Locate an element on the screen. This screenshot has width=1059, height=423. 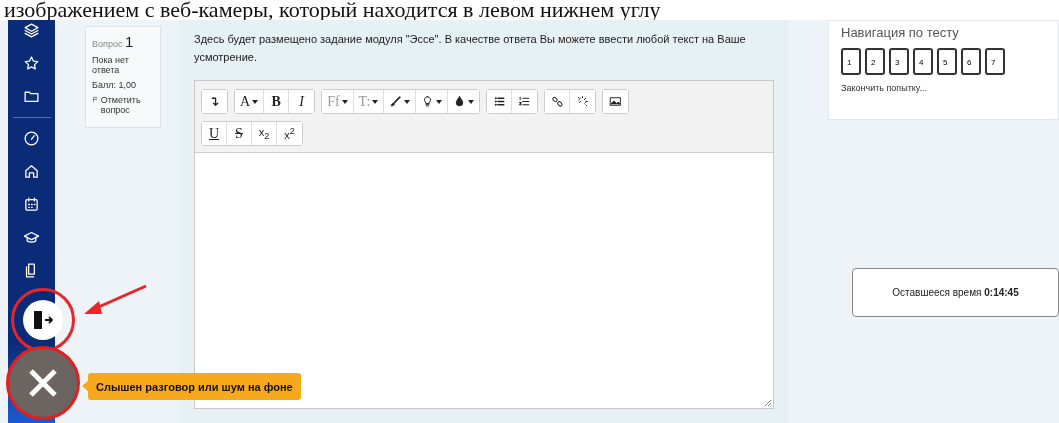
flag-question-link: Отметить вопрос is located at coordinates (127, 105).